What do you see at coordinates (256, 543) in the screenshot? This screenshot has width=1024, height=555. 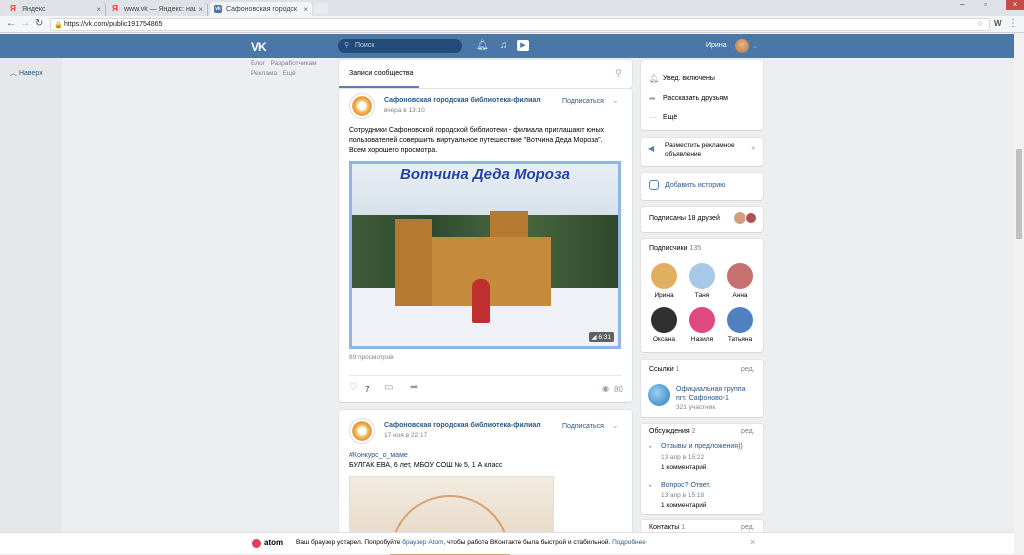 I see `atom-icon` at bounding box center [256, 543].